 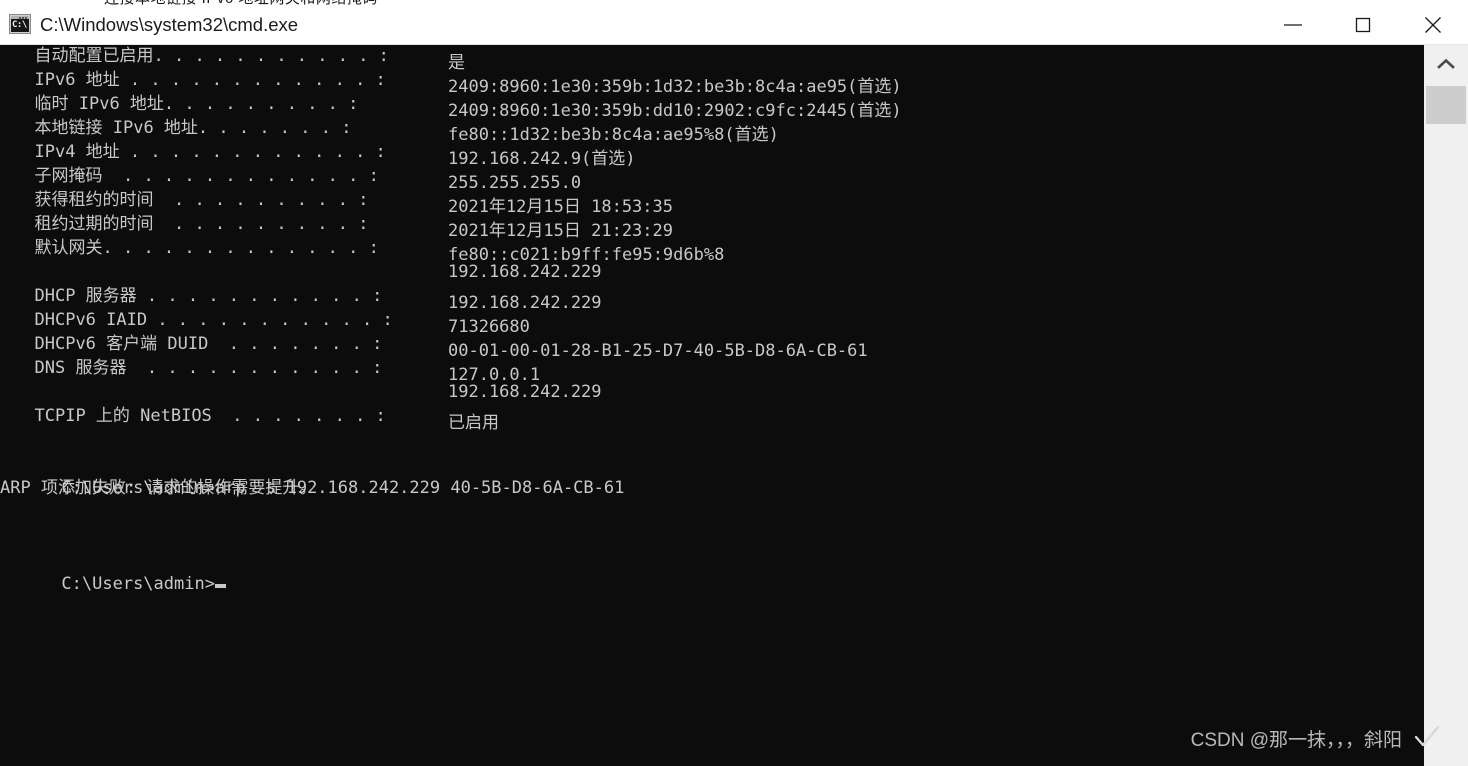 What do you see at coordinates (138, 584) in the screenshot?
I see `prompt-2: C:\Users\admin>` at bounding box center [138, 584].